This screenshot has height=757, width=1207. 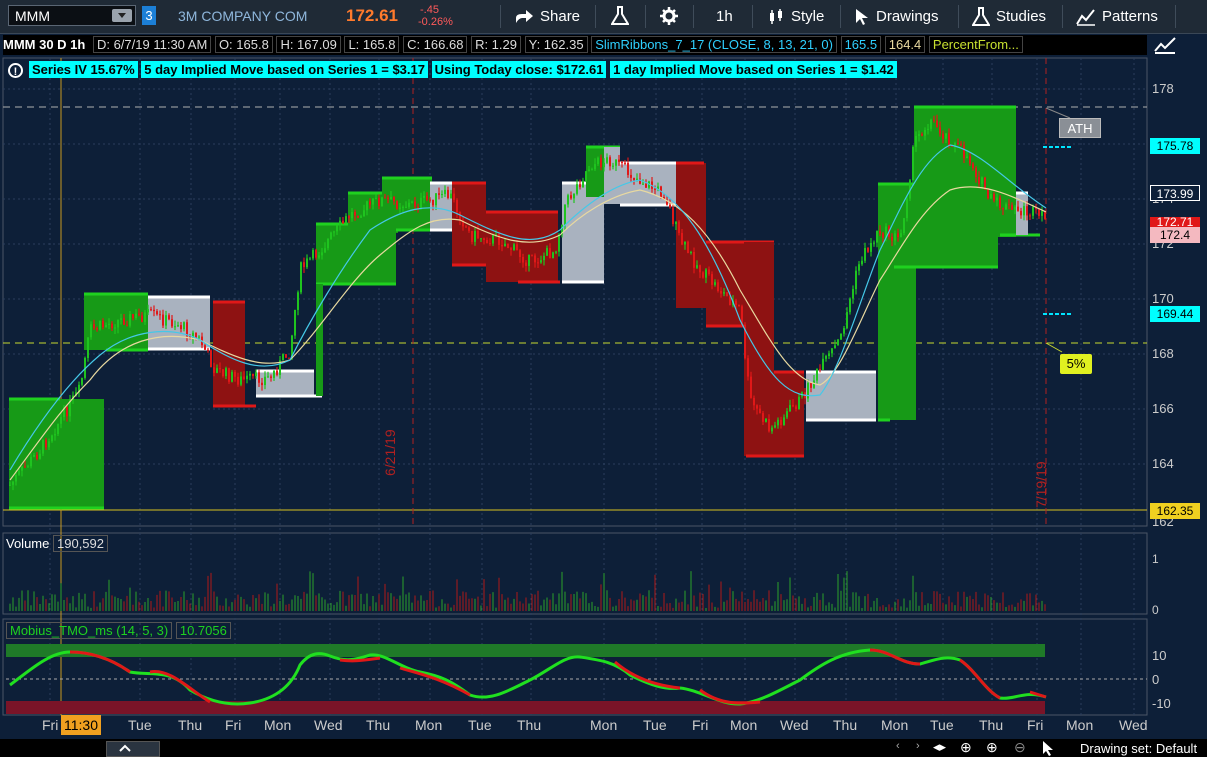 I want to click on settings-button, so click(x=669, y=16).